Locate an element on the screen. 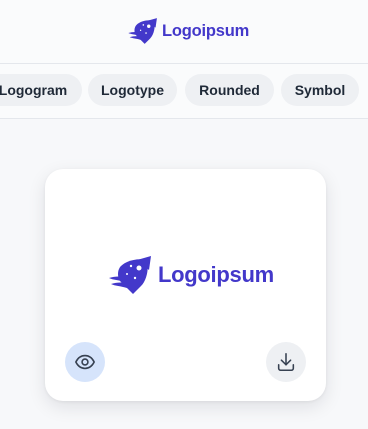 Image resolution: width=368 pixels, height=429 pixels. category-tabs: Logogram Logotype Rounded Symbol is located at coordinates (184, 91).